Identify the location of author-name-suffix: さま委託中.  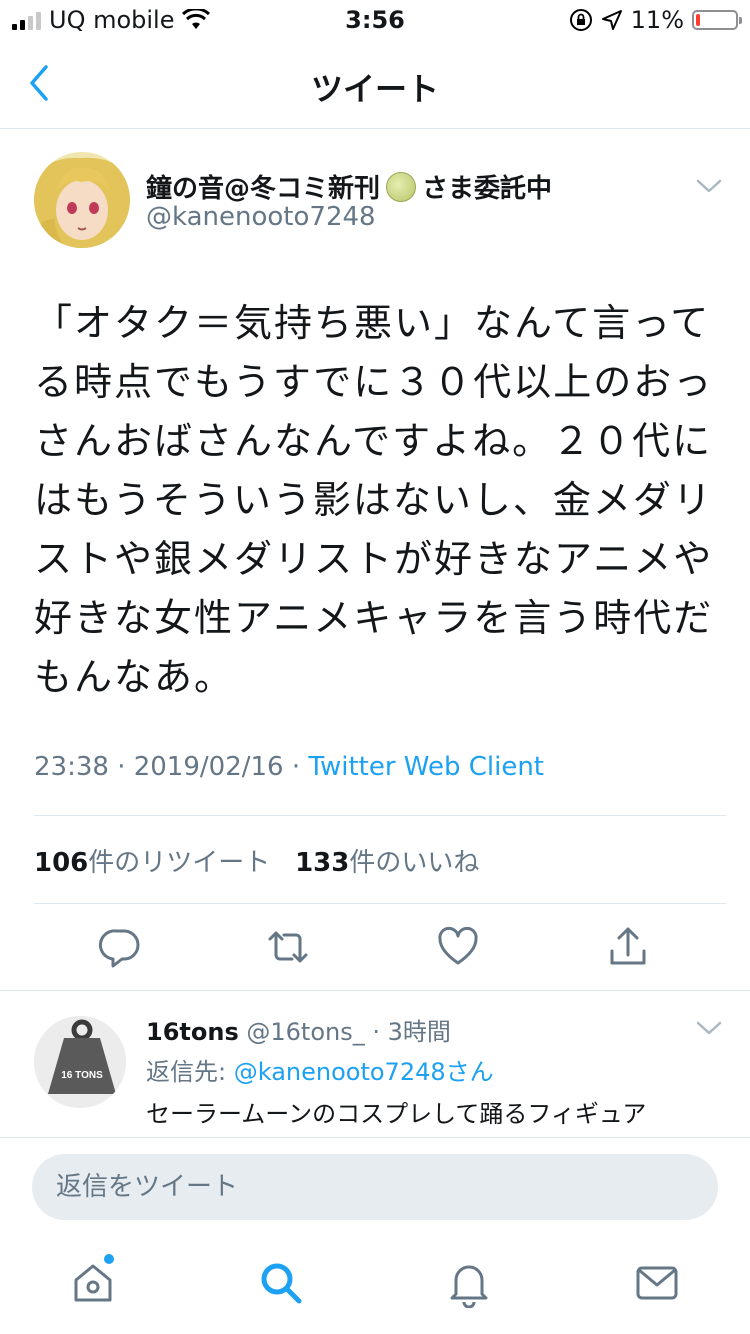
(487, 189).